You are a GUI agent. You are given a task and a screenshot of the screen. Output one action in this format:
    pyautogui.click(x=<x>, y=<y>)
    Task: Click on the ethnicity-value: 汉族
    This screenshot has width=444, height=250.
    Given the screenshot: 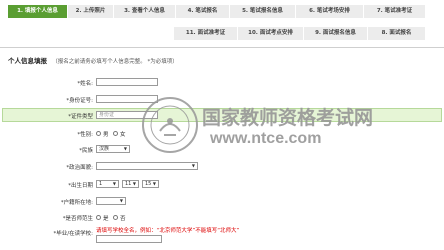 What is the action you would take?
    pyautogui.click(x=104, y=149)
    